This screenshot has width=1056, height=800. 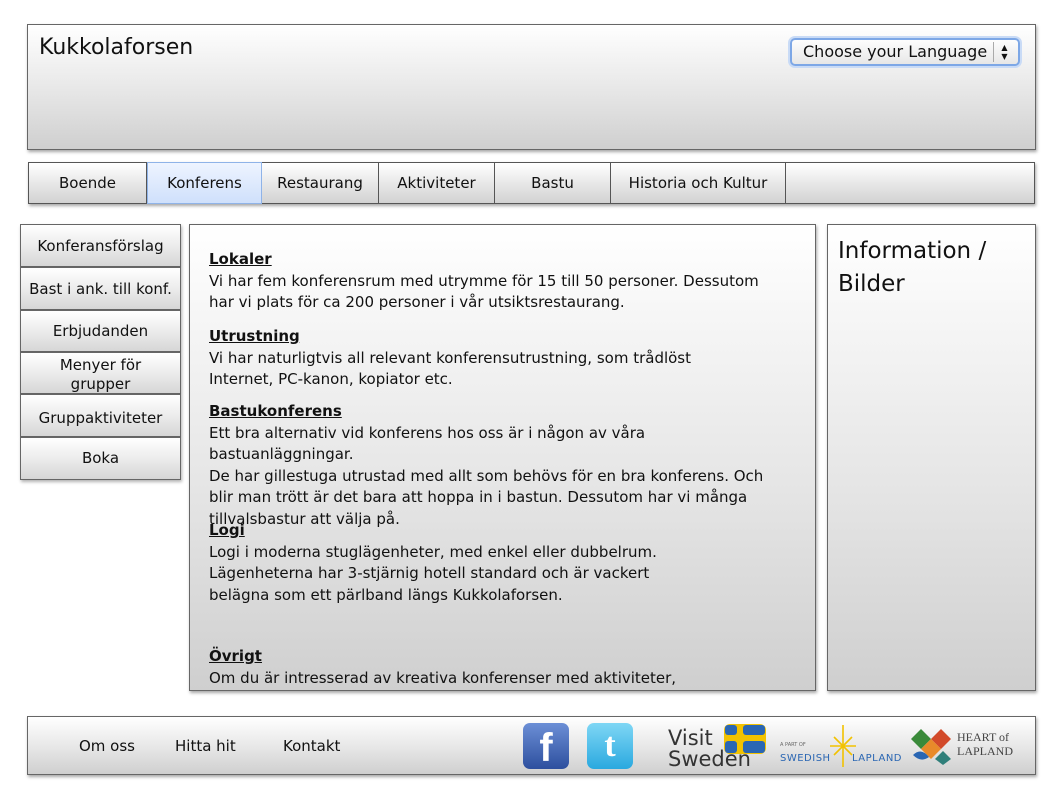 What do you see at coordinates (912, 267) in the screenshot?
I see `info-title: Information / Bilder` at bounding box center [912, 267].